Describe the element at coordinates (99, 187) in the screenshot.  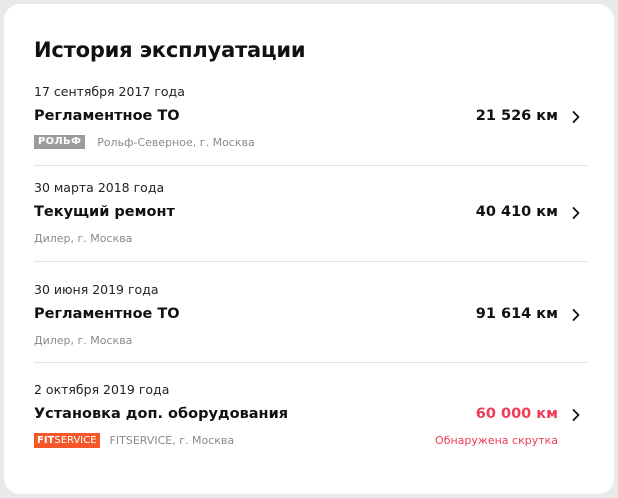
I see `entry-date: 30 марта 2018 года` at that location.